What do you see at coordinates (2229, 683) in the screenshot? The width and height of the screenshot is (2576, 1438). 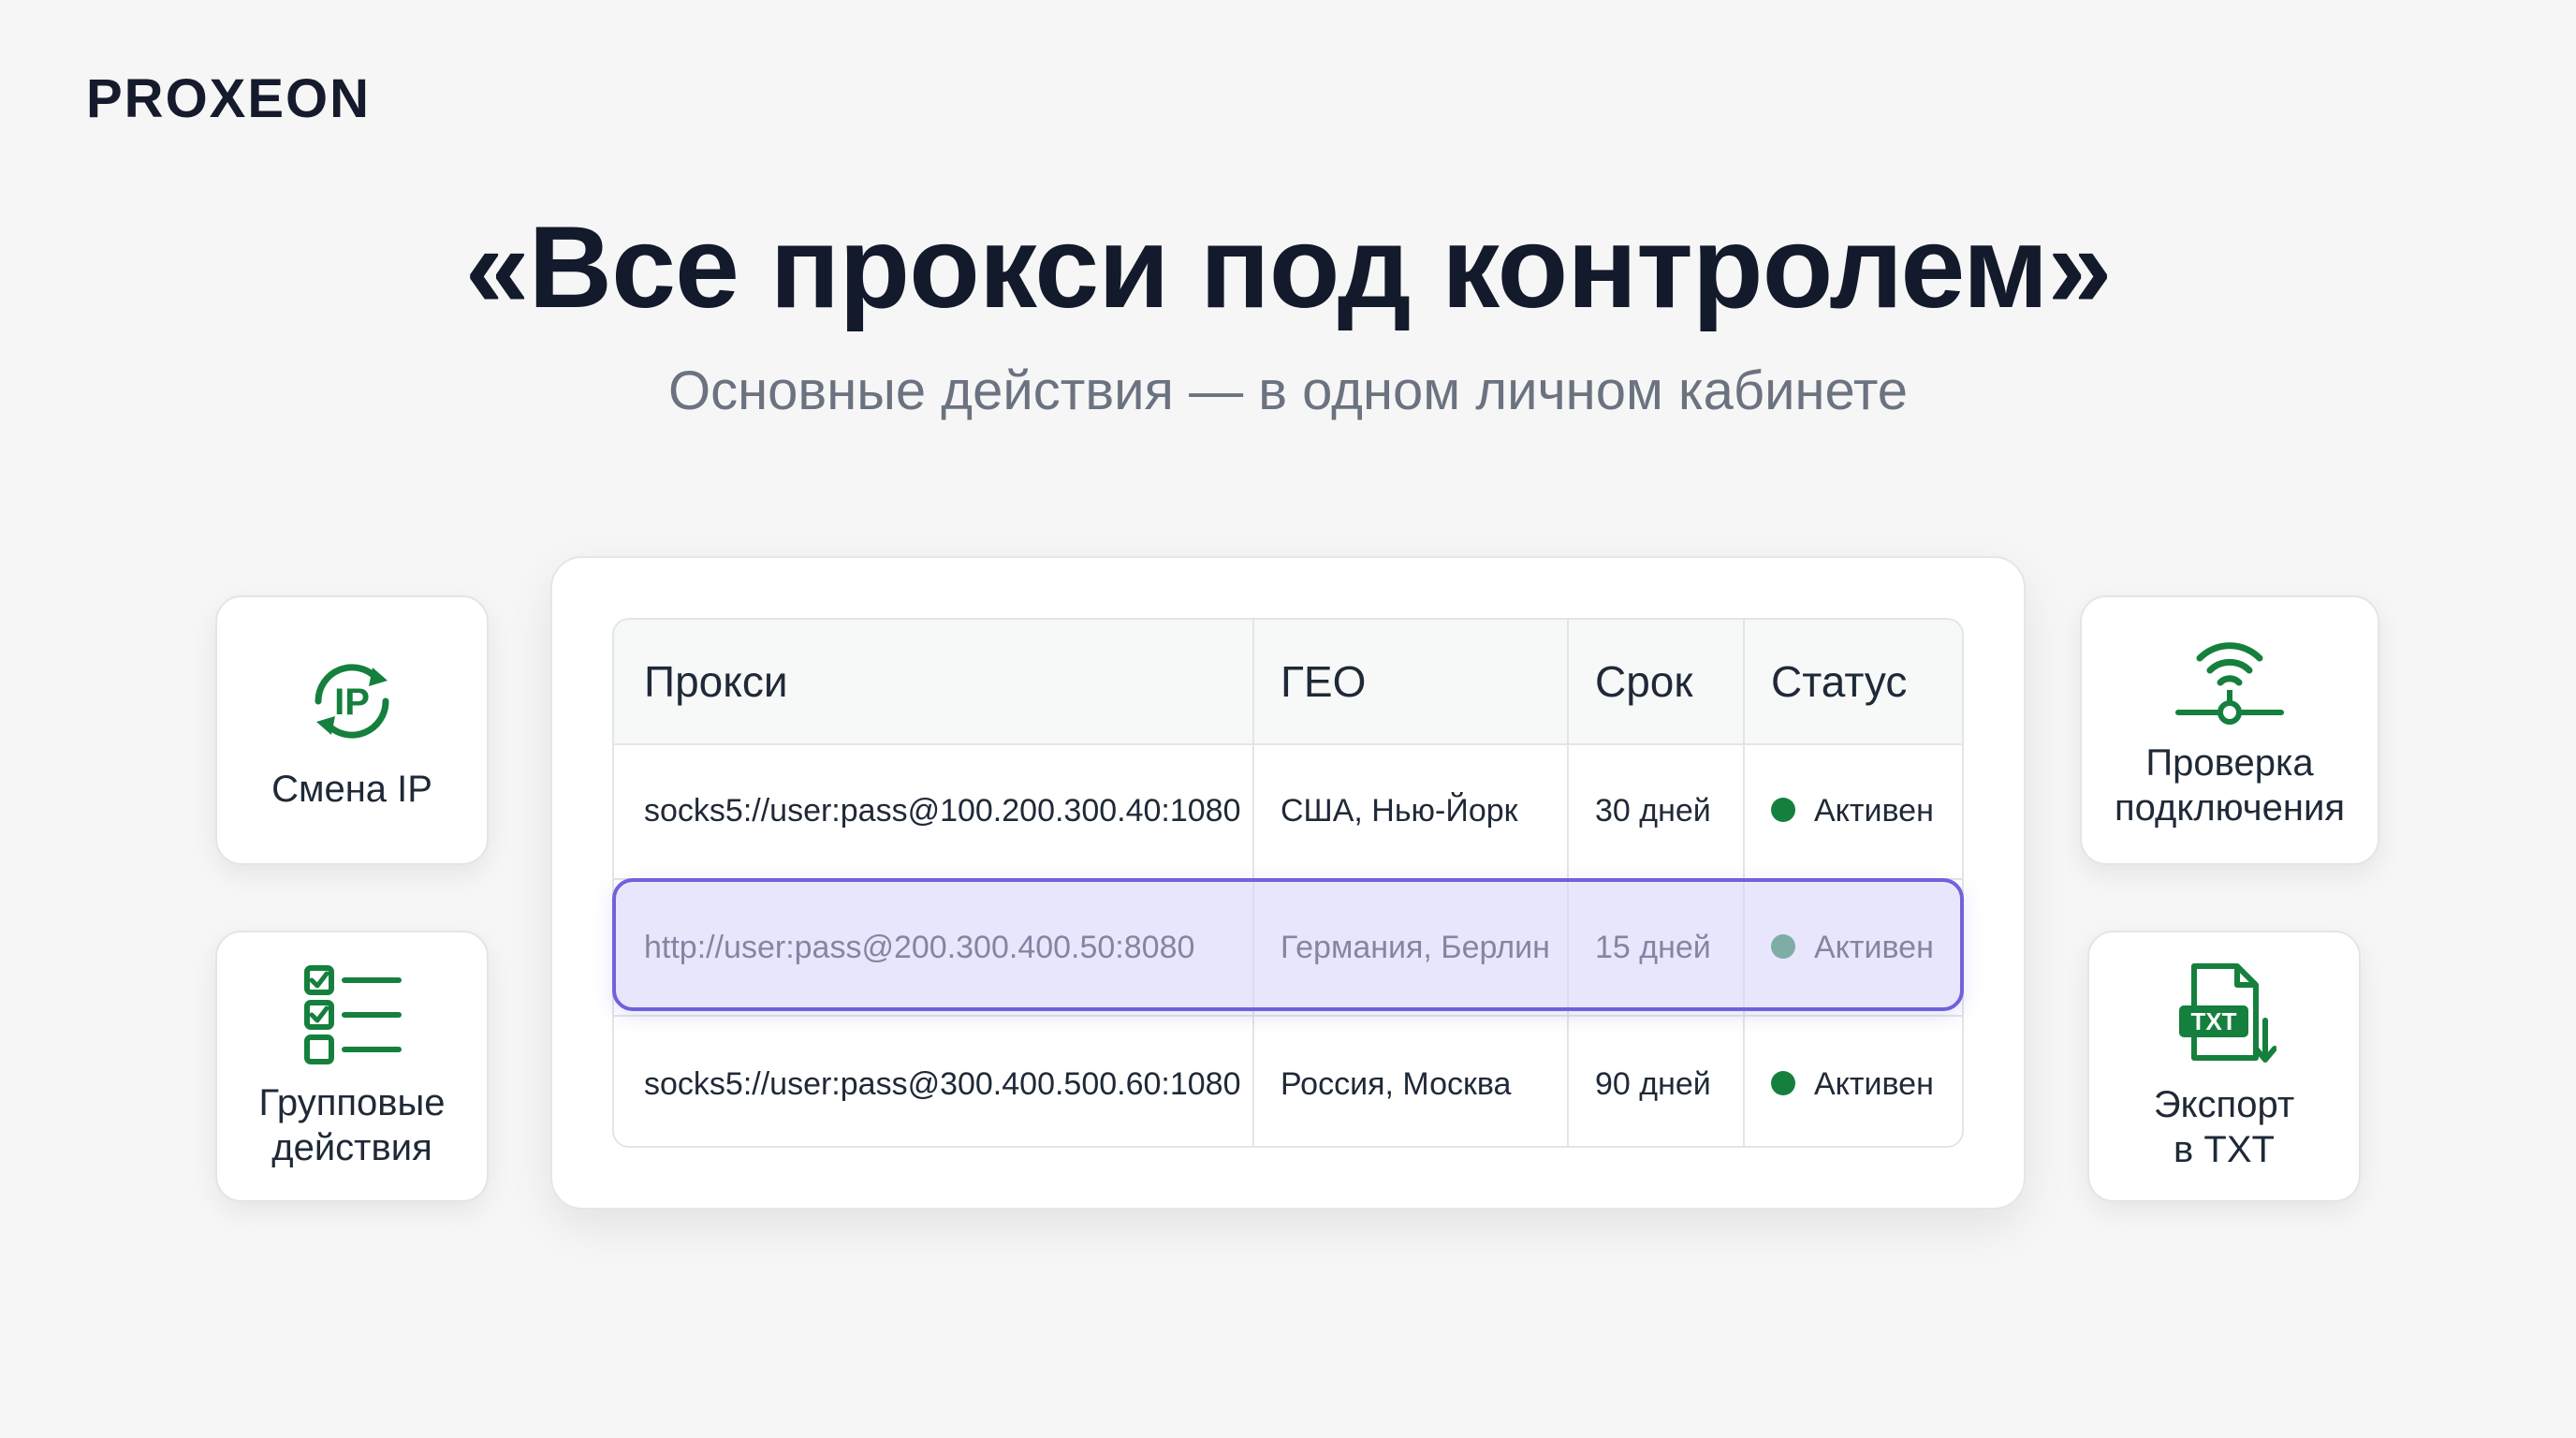 I see `wifi-network-icon` at bounding box center [2229, 683].